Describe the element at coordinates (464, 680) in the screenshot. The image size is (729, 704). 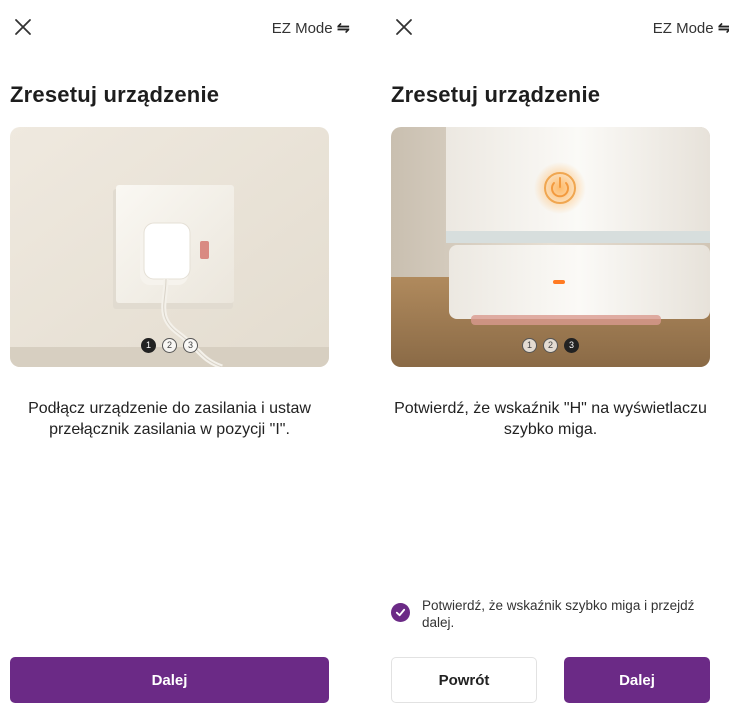
I see `back-button: Powrót` at that location.